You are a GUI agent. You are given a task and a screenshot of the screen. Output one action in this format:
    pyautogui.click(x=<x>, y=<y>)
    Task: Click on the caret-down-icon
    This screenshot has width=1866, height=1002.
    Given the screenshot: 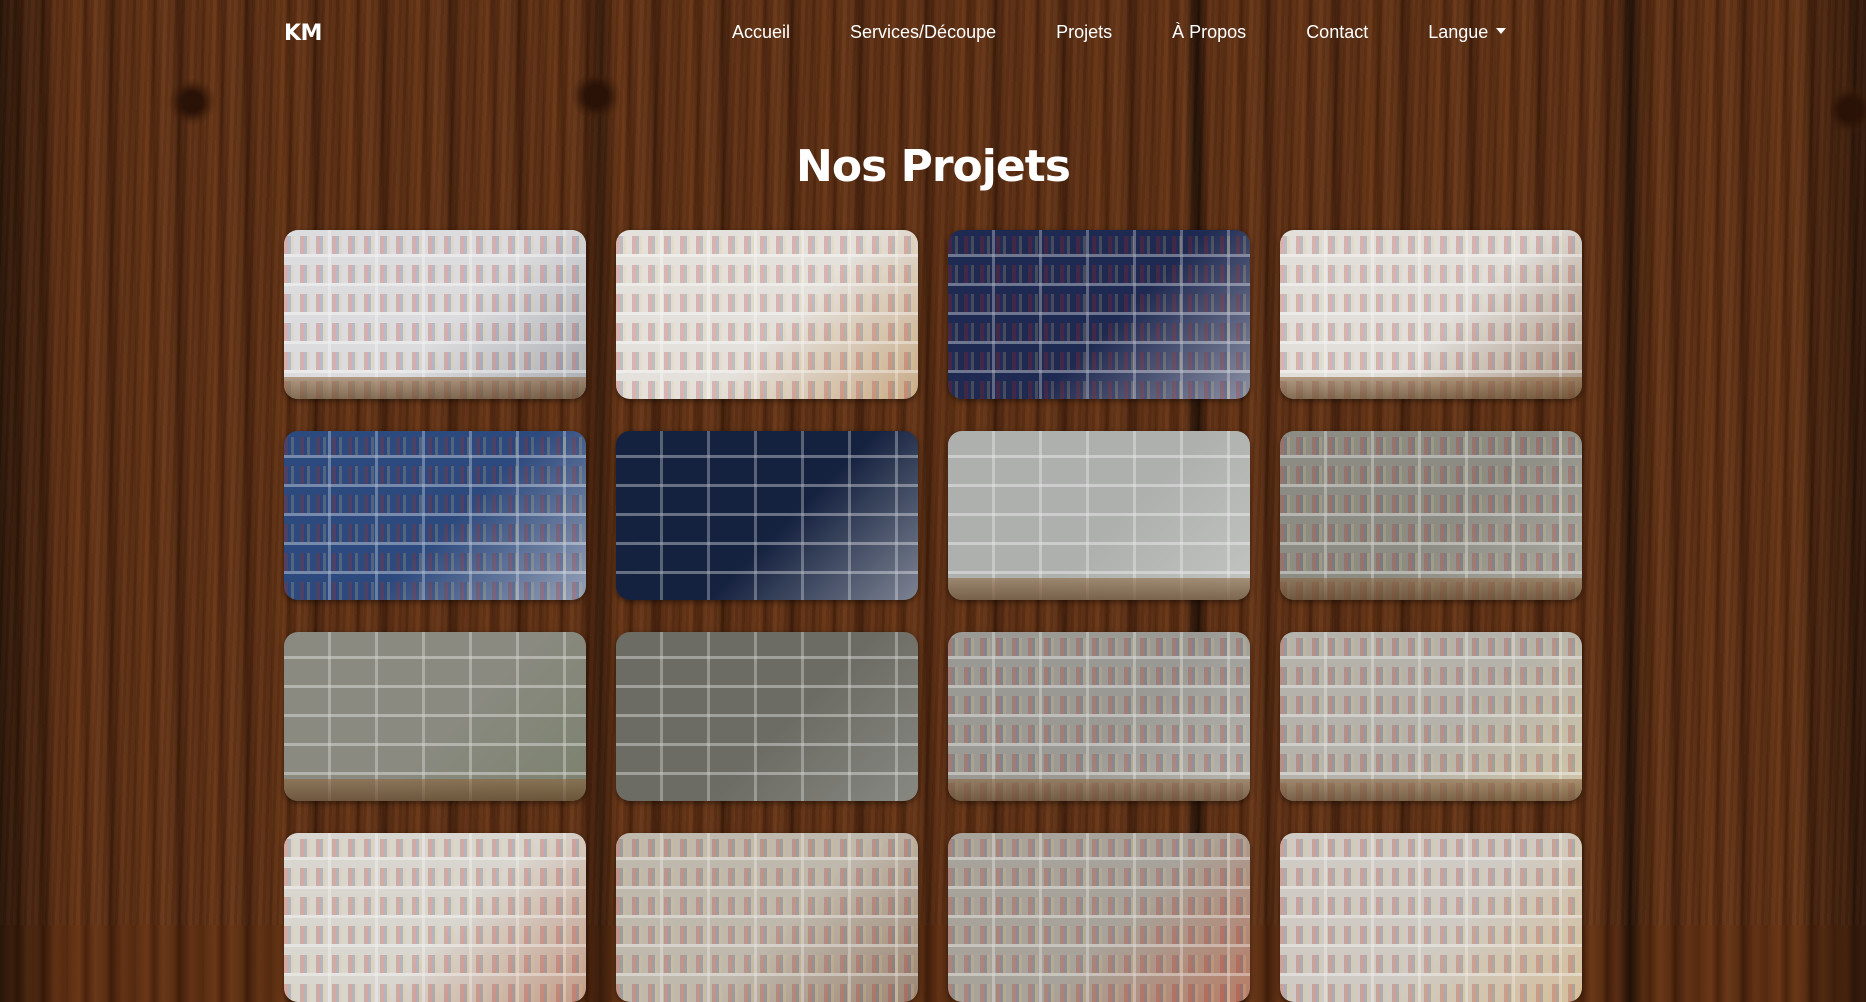 What is the action you would take?
    pyautogui.click(x=1501, y=31)
    